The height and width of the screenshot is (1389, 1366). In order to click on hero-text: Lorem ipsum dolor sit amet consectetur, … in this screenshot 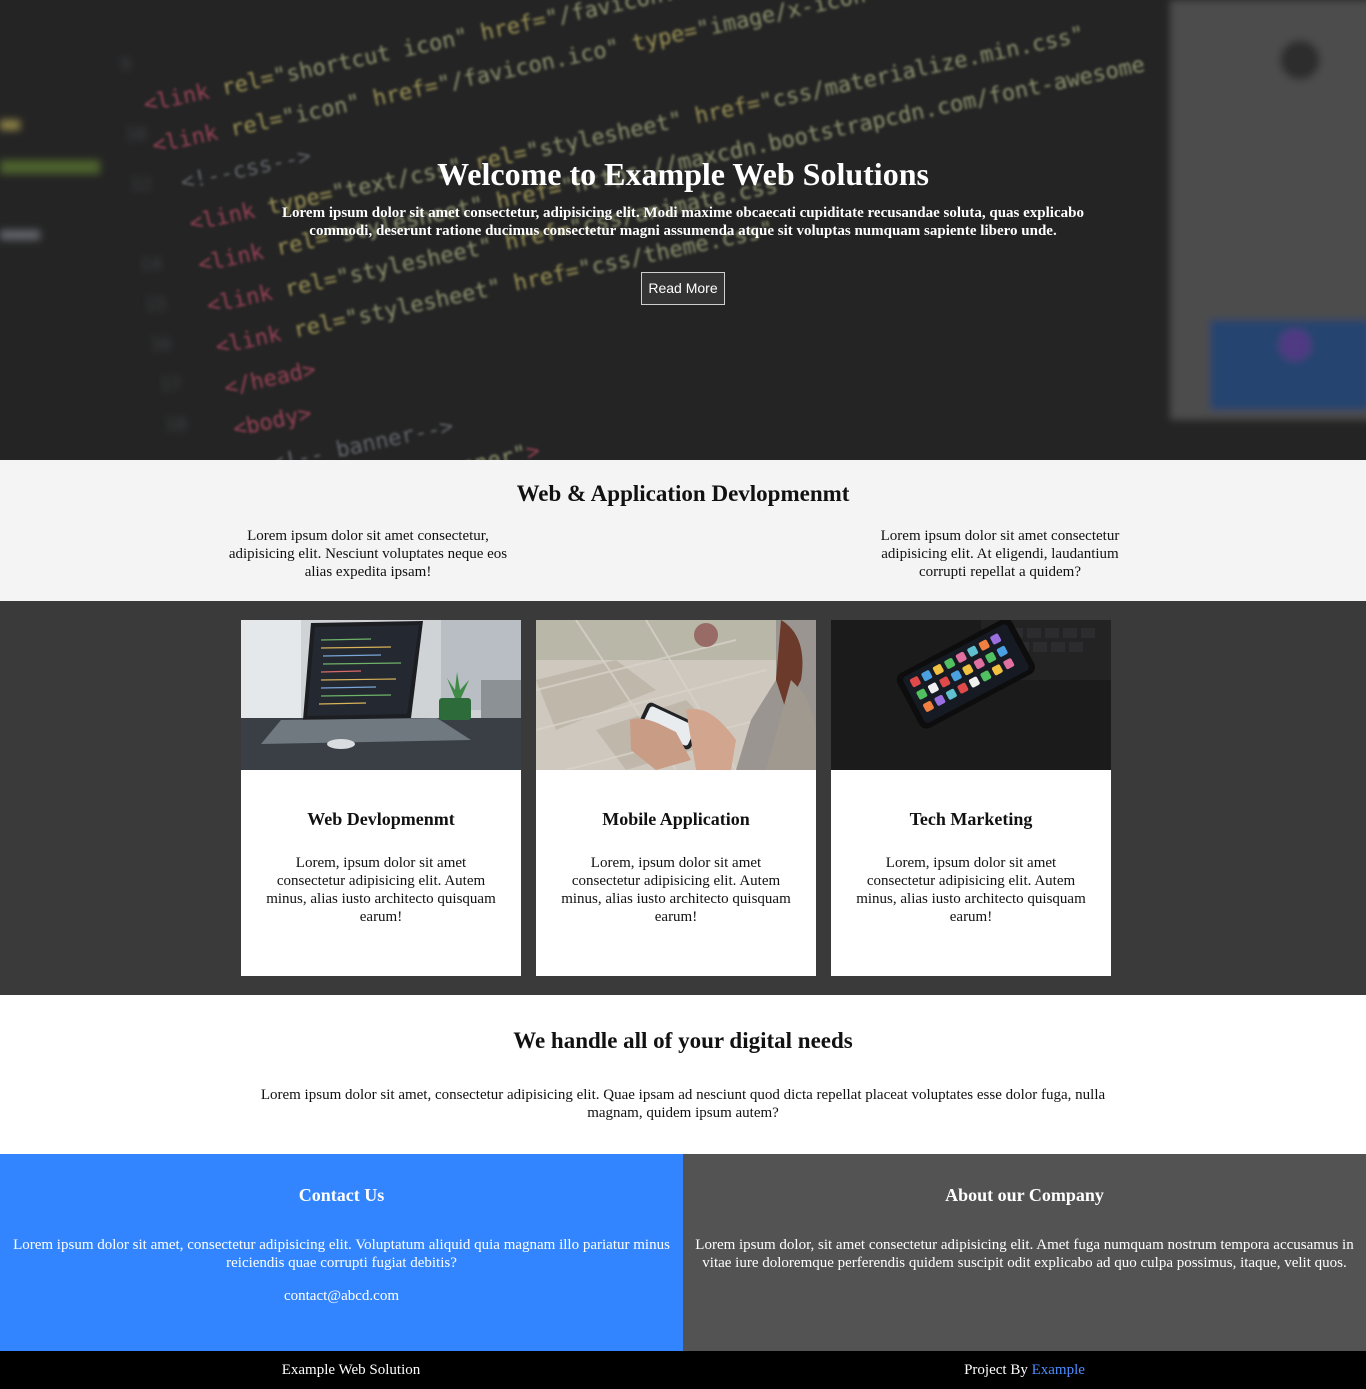, I will do `click(683, 222)`.